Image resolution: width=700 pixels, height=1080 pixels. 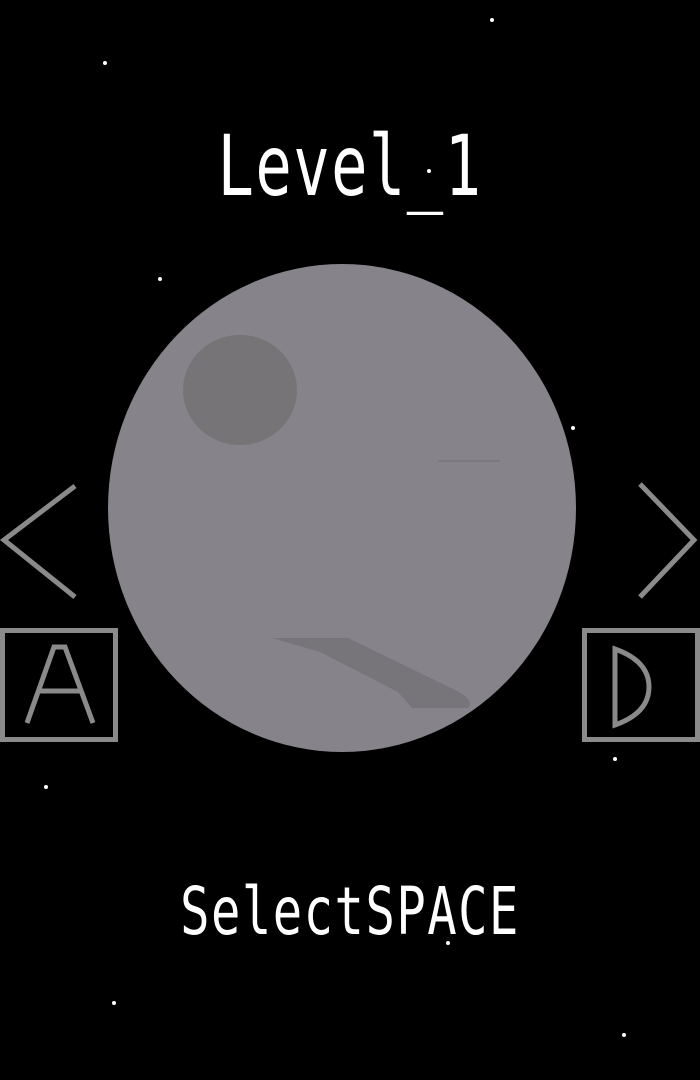 I want to click on key-a-button: A, so click(x=59, y=685).